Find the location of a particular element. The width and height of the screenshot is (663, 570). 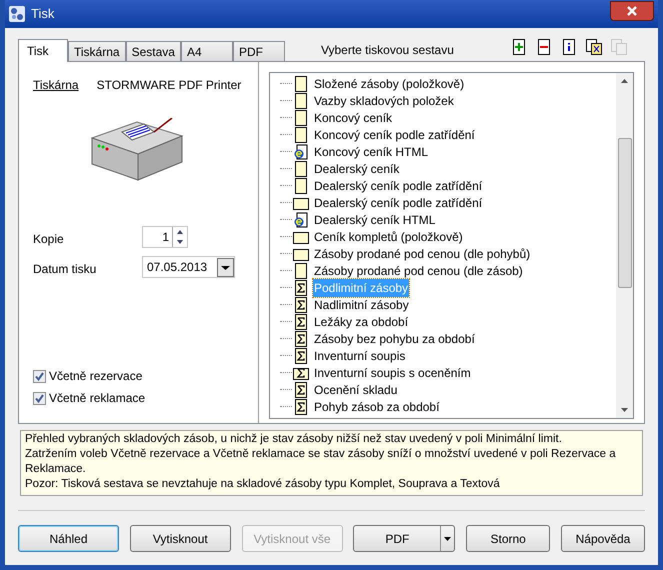

tree-item: Koncový ceník HTML is located at coordinates (448, 151).